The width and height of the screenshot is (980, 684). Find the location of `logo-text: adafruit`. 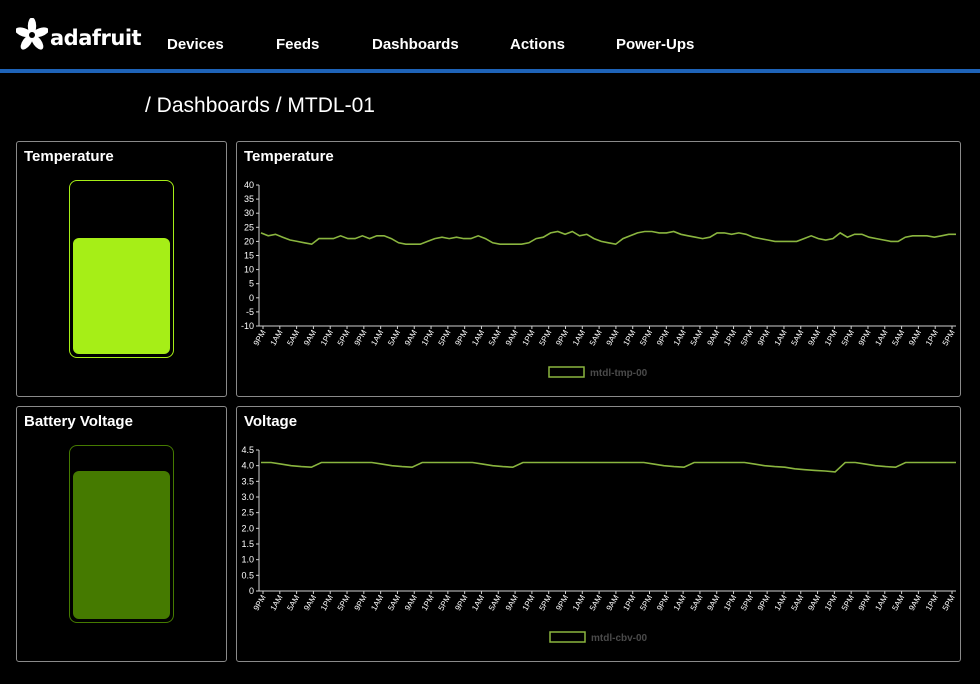

logo-text: adafruit is located at coordinates (96, 38).